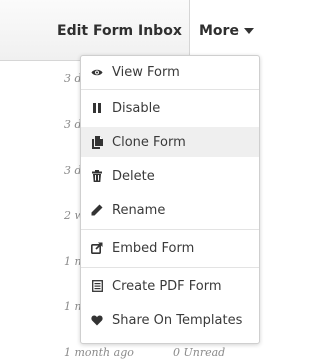  I want to click on caret-down-icon, so click(248, 31).